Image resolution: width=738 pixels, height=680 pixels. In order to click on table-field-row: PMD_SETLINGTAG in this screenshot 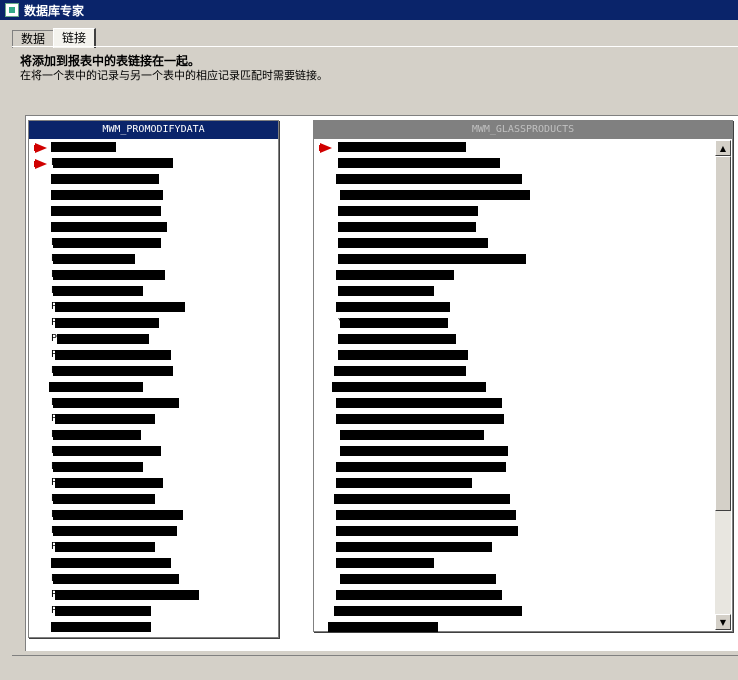, I will do `click(153, 611)`.